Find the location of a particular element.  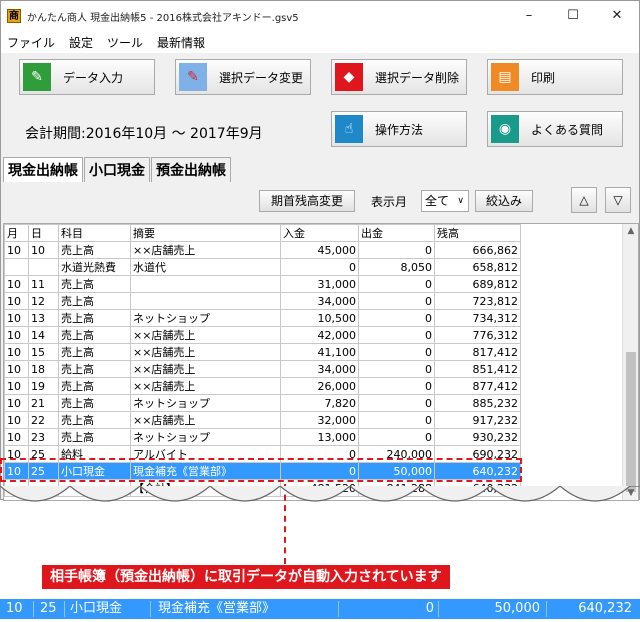

cell-day: 23 is located at coordinates (43, 437).